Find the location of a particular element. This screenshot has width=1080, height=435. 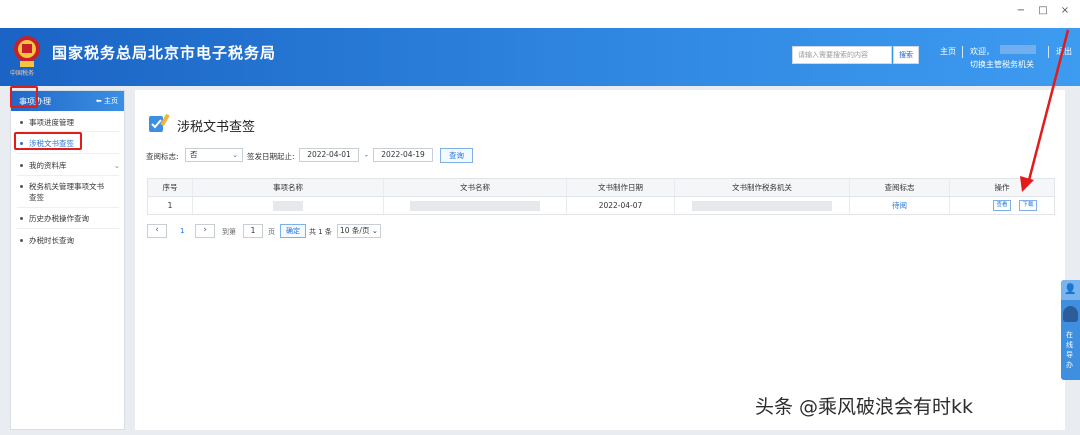

view-button: 查看 is located at coordinates (1002, 205).